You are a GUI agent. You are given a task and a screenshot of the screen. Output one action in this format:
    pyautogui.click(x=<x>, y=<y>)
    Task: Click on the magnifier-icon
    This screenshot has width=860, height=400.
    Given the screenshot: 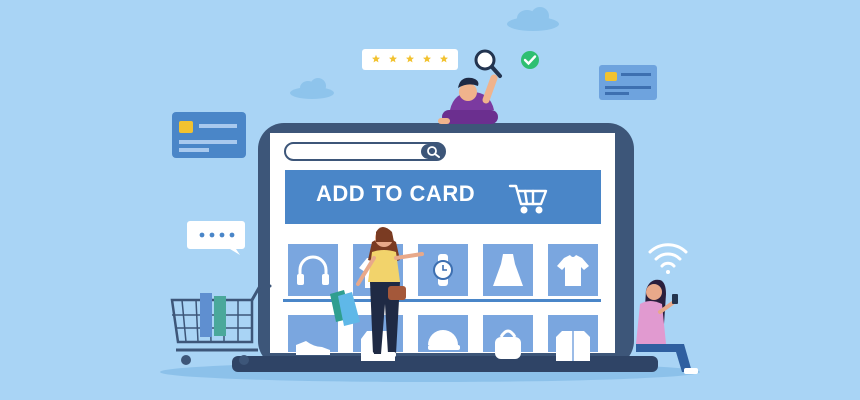 What is the action you would take?
    pyautogui.click(x=488, y=63)
    